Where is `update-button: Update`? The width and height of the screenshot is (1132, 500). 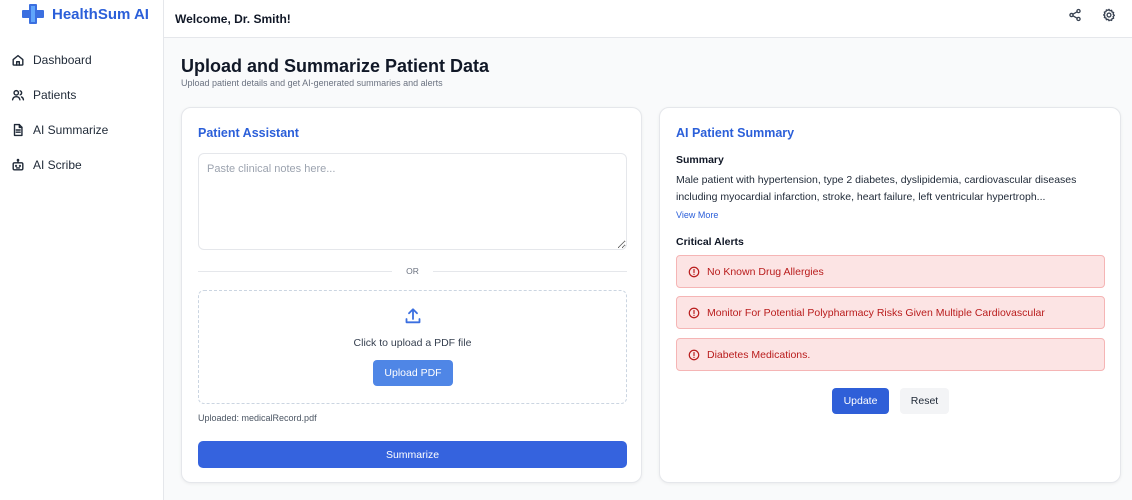 update-button: Update is located at coordinates (860, 401).